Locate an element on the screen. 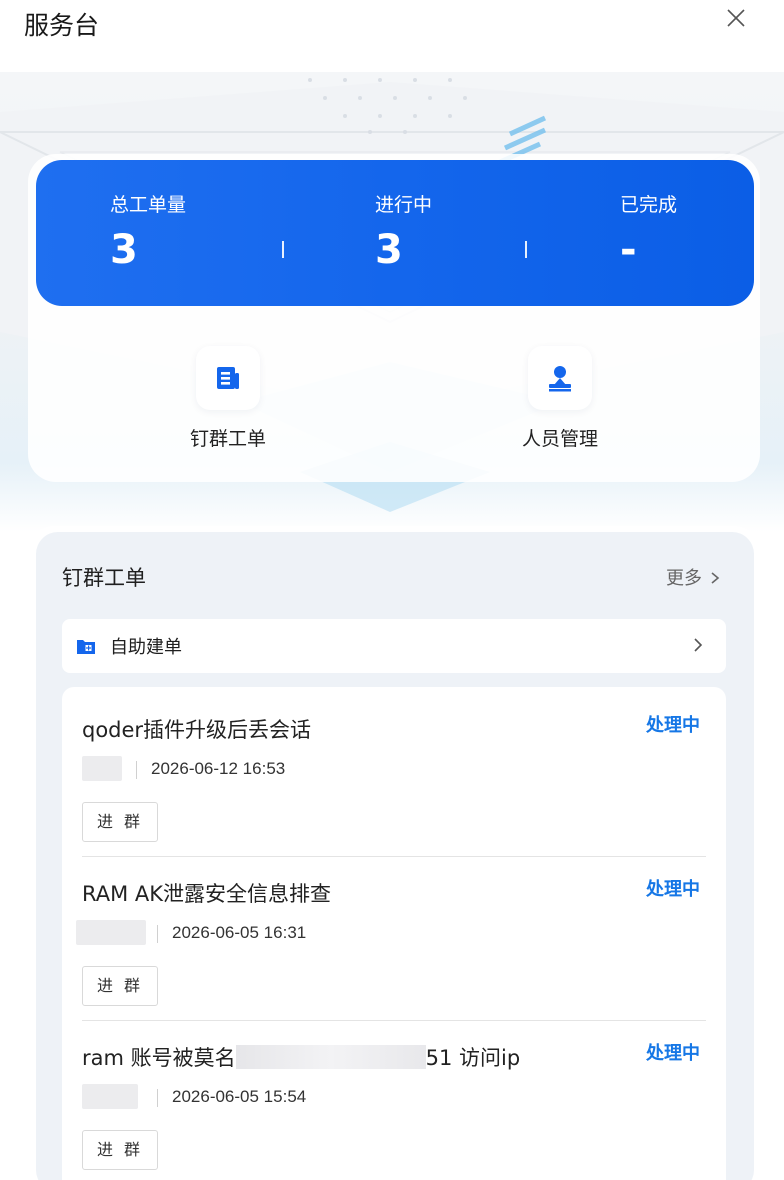 This screenshot has height=1180, width=784. stat-completed-value: - is located at coordinates (628, 250).